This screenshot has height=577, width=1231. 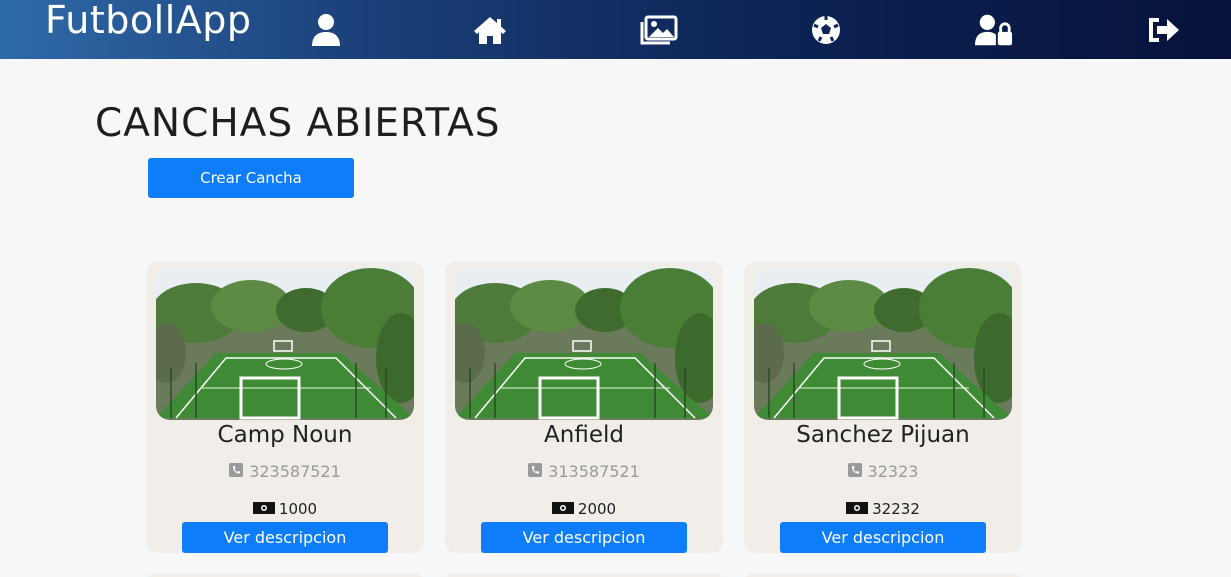 I want to click on card-name: Camp Noun, so click(x=285, y=435).